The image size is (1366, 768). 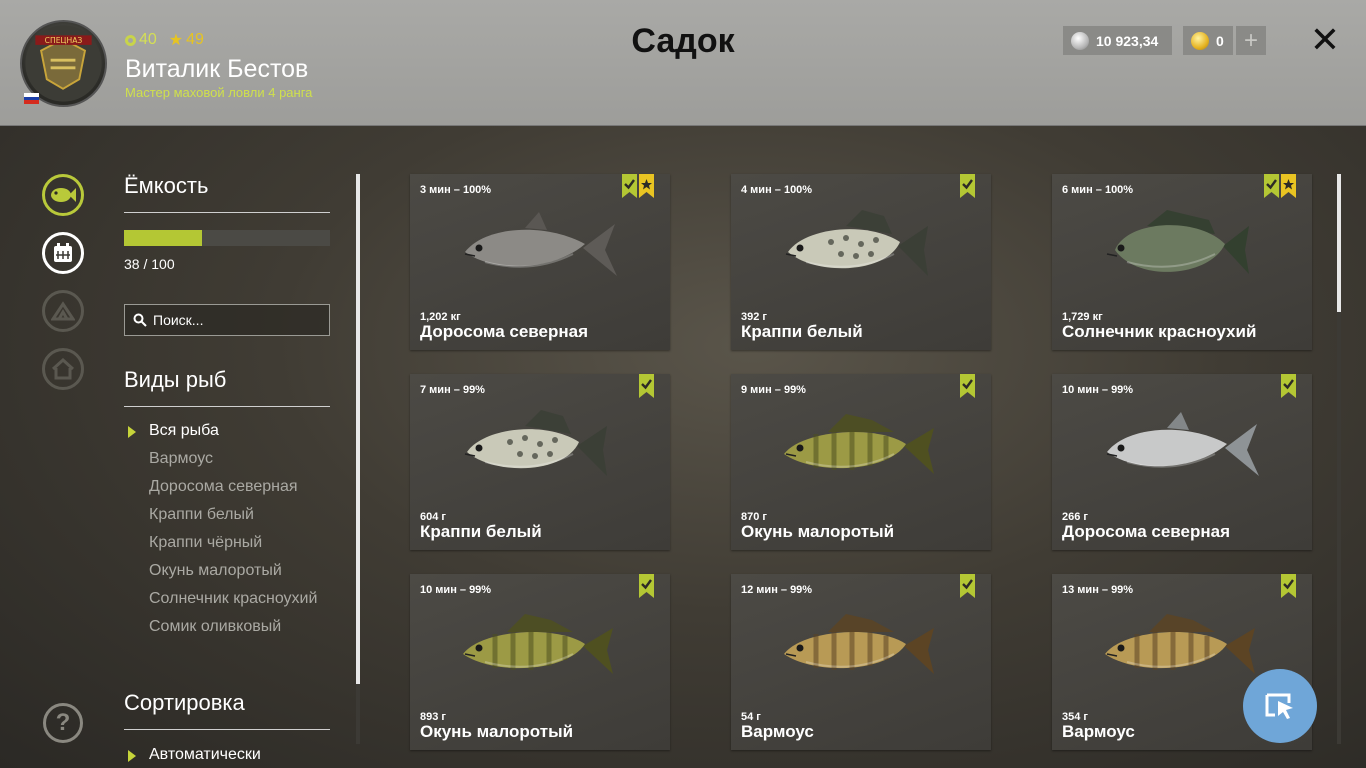 I want to click on capacity-bar-fill, so click(x=163, y=238).